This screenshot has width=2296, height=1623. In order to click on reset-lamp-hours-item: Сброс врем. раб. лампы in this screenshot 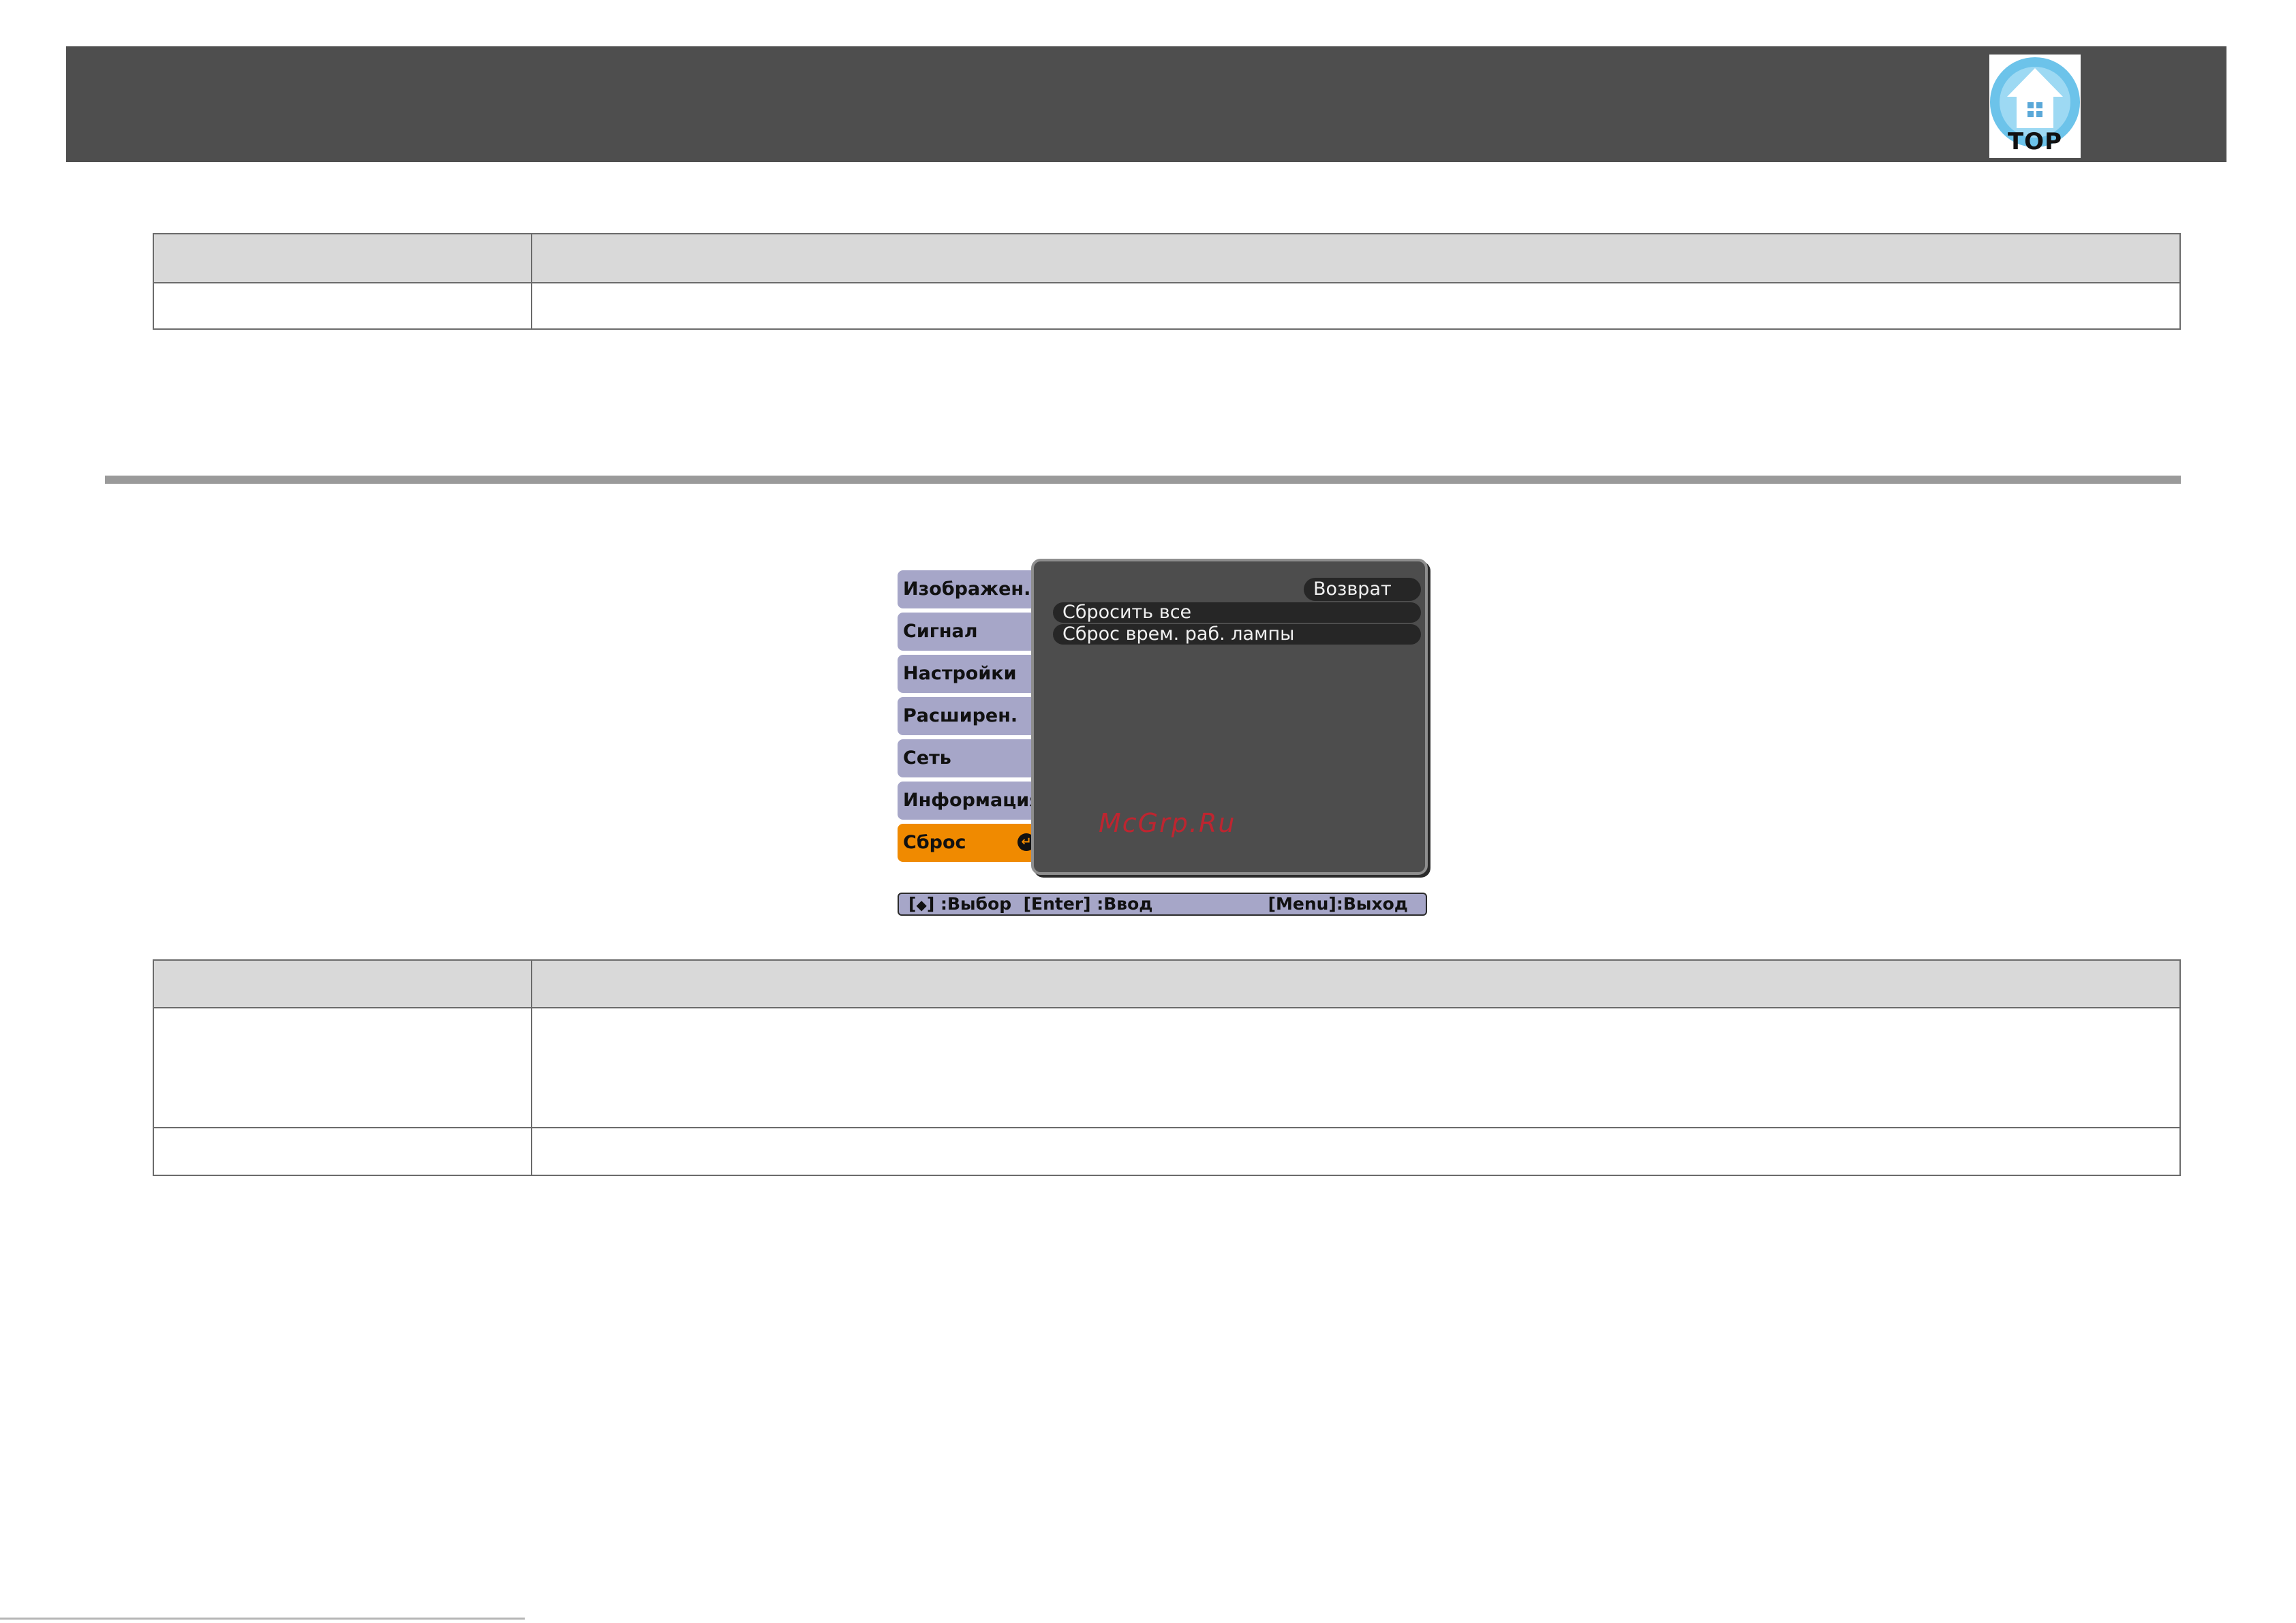, I will do `click(1237, 634)`.